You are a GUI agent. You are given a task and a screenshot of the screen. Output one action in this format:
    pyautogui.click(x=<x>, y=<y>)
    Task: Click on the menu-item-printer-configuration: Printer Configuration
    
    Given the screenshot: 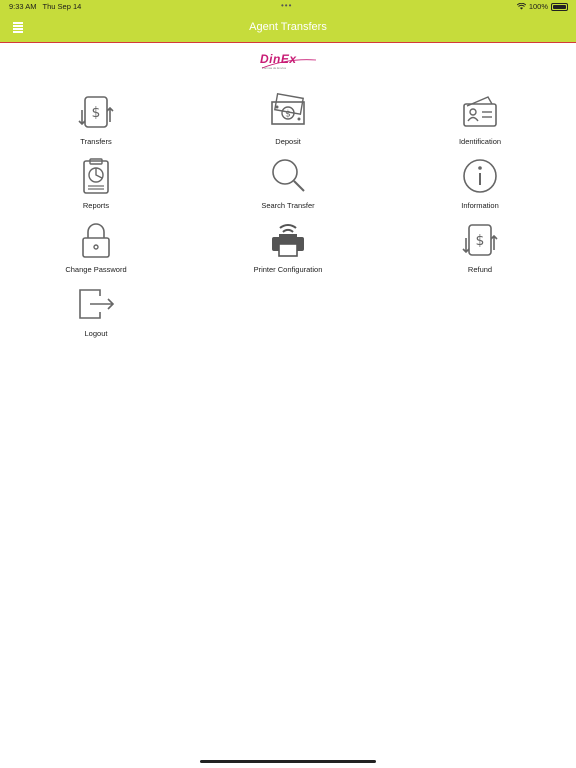 What is the action you would take?
    pyautogui.click(x=288, y=251)
    